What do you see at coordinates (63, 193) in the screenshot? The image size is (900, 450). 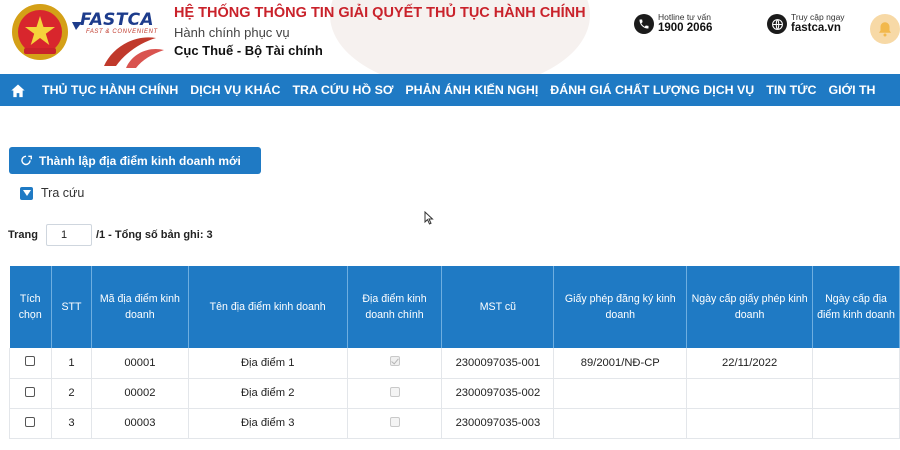 I see `search-toggle-label: Tra cứu` at bounding box center [63, 193].